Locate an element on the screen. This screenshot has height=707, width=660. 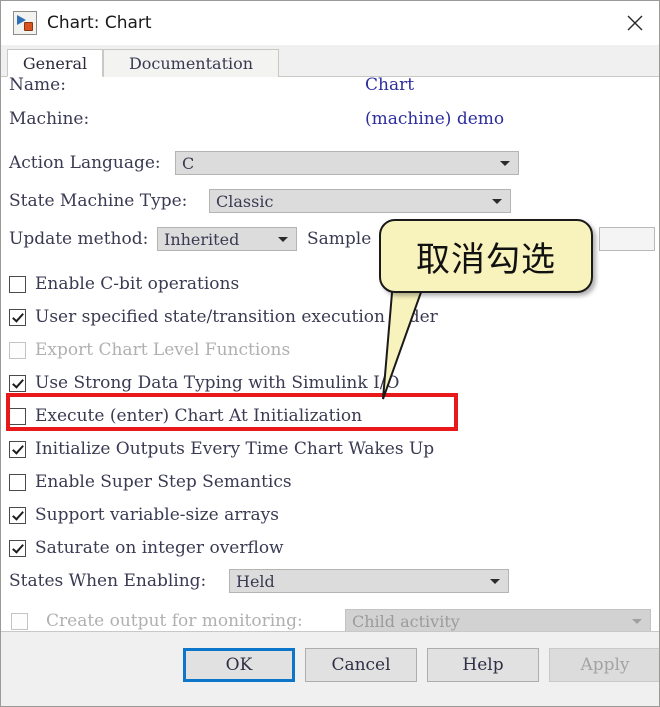
tab-general-label: General is located at coordinates (55, 63).